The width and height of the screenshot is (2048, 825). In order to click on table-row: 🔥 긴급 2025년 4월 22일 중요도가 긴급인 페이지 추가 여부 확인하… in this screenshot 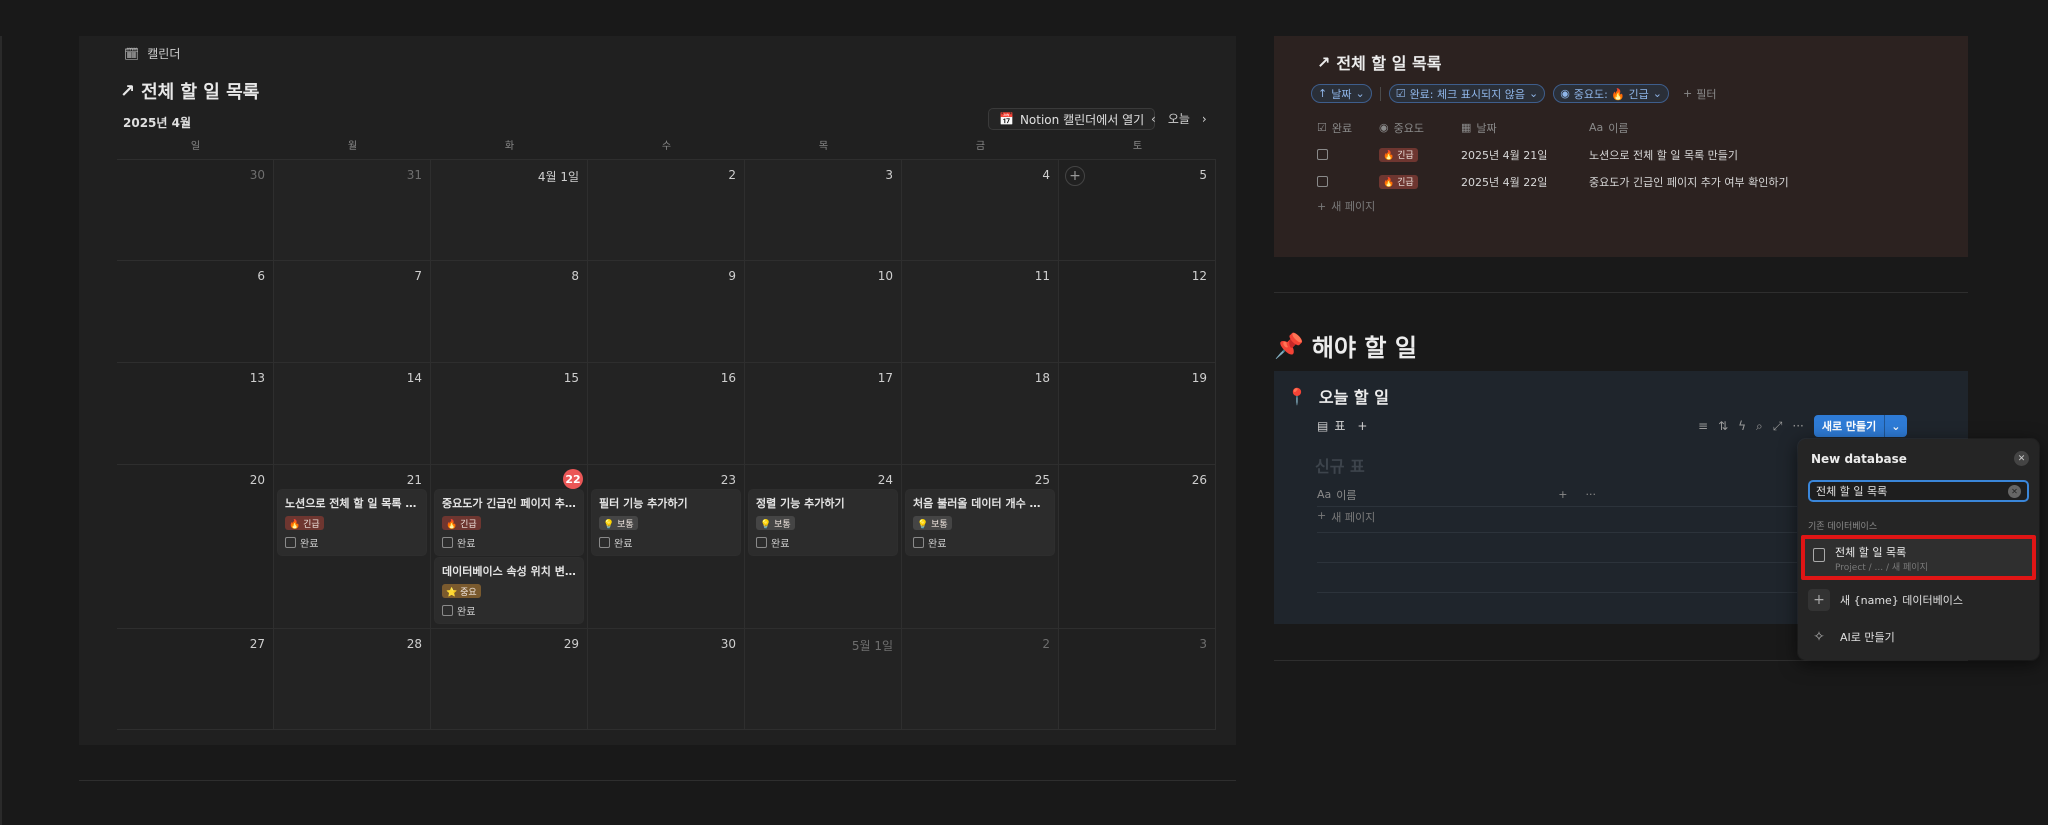, I will do `click(1627, 181)`.